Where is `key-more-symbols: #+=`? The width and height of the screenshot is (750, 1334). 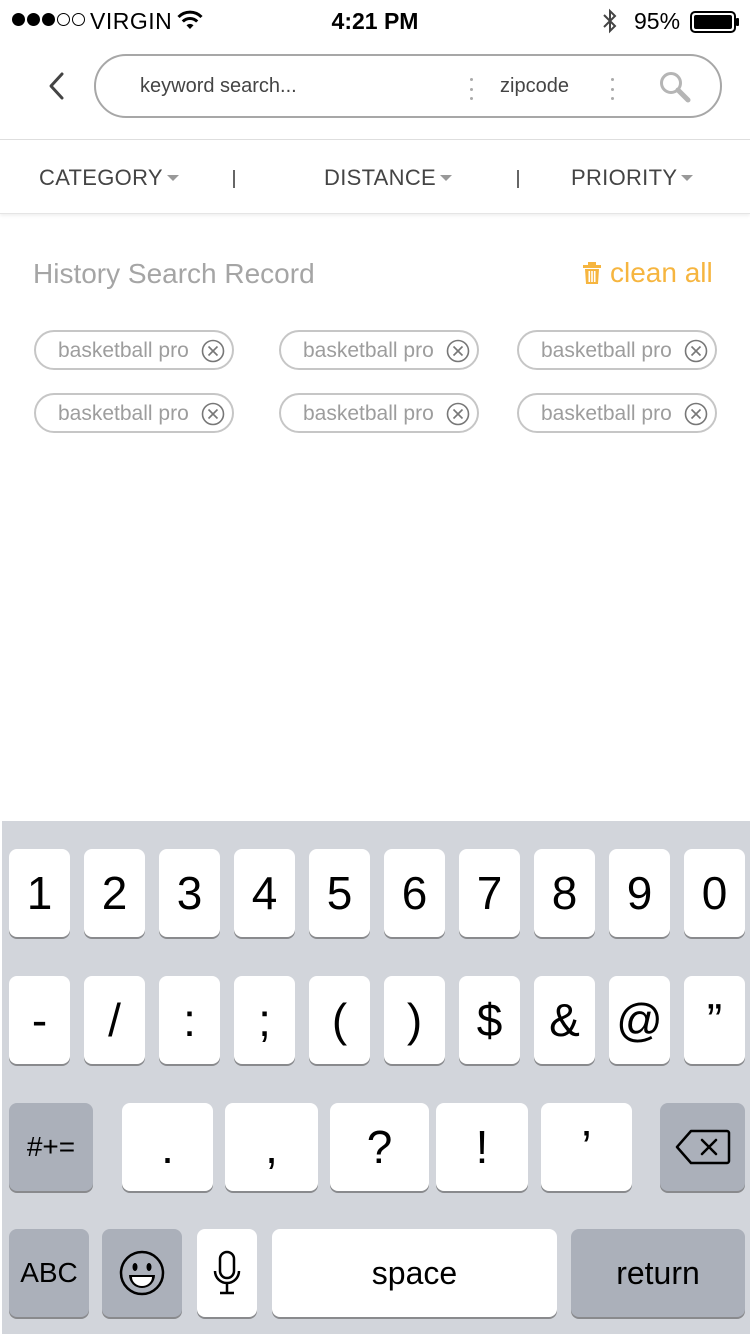
key-more-symbols: #+= is located at coordinates (51, 1147).